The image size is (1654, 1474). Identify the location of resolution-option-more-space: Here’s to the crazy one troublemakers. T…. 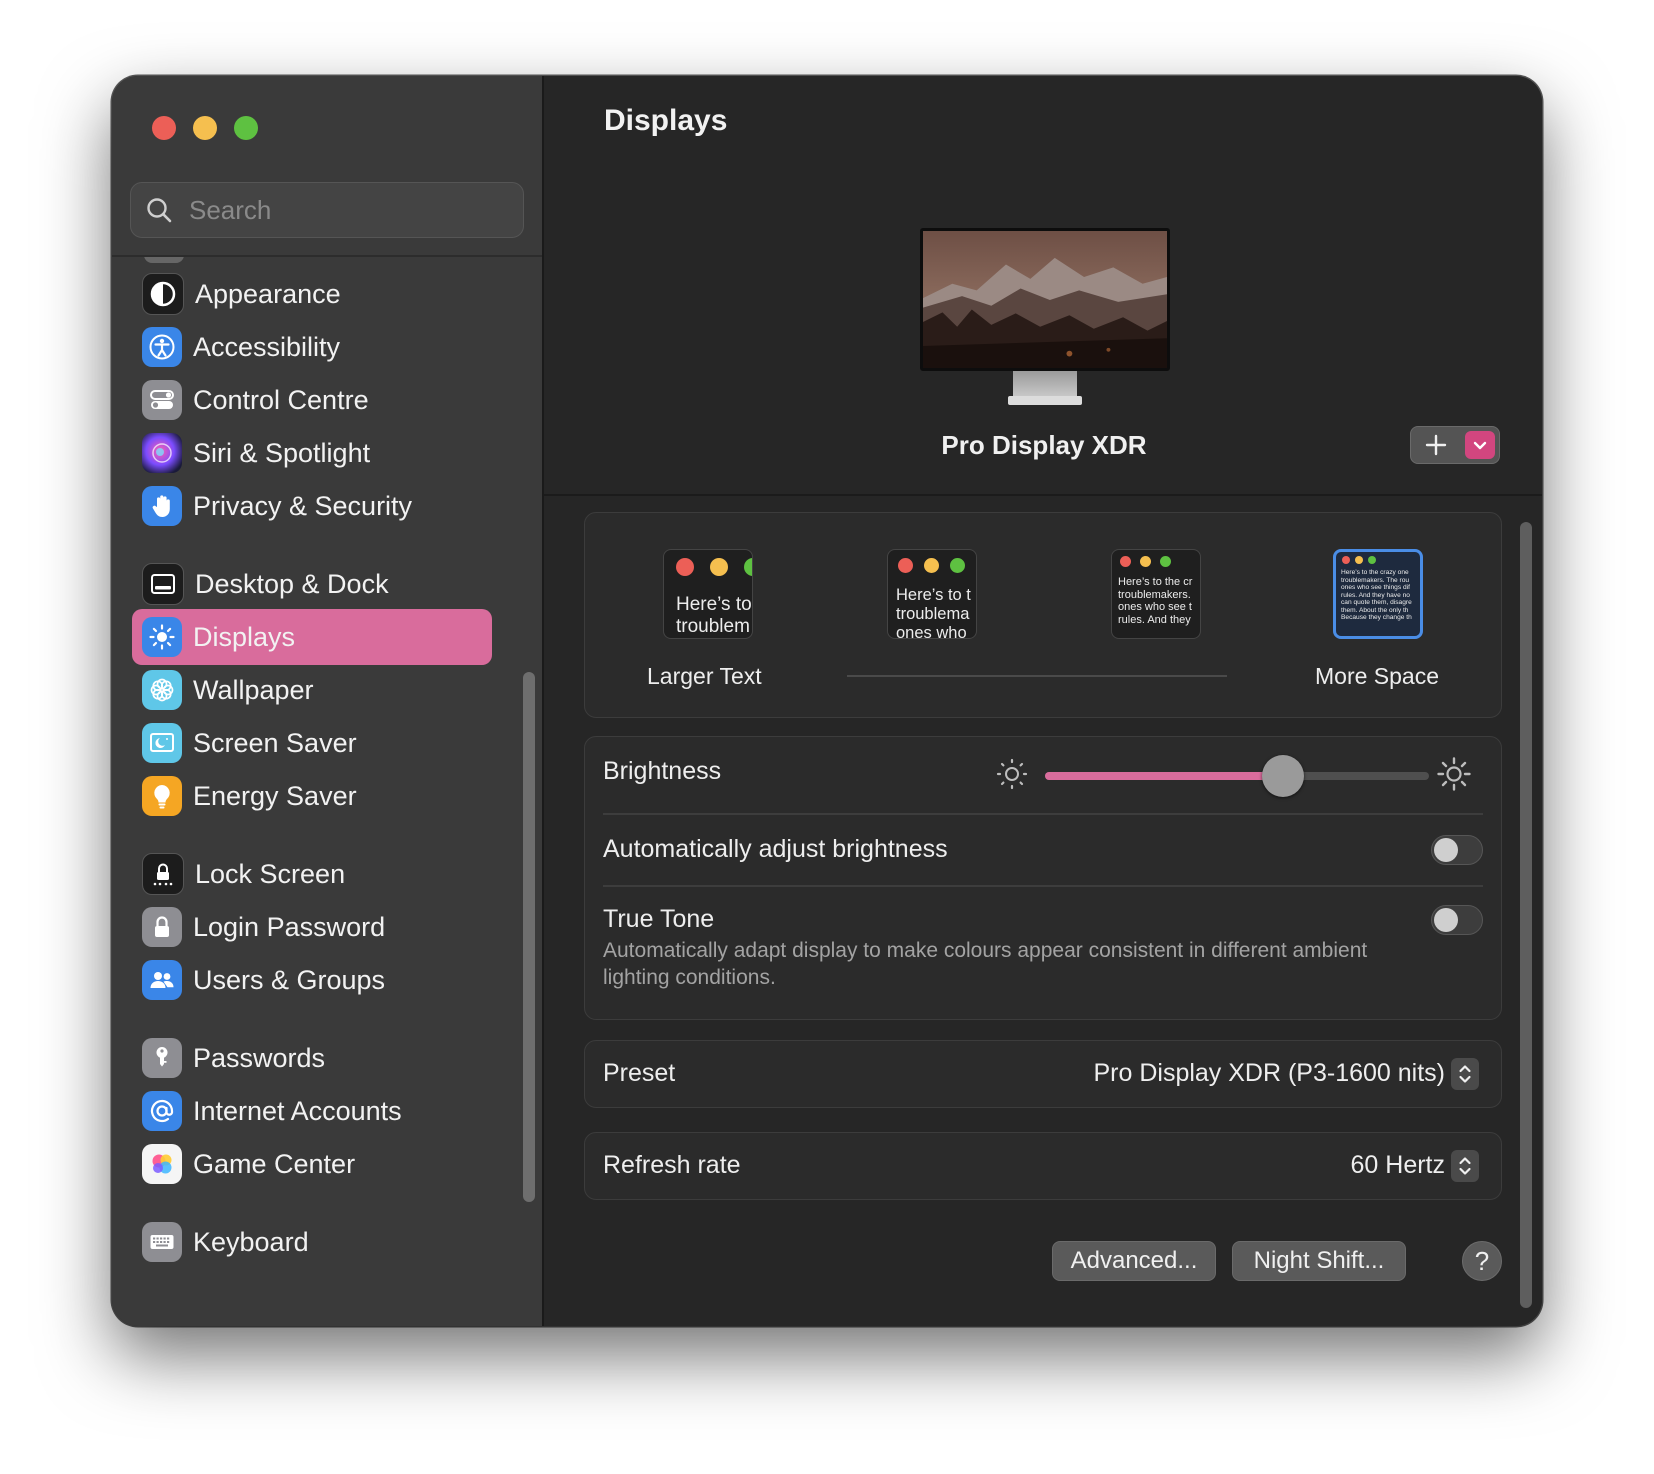
(1378, 594).